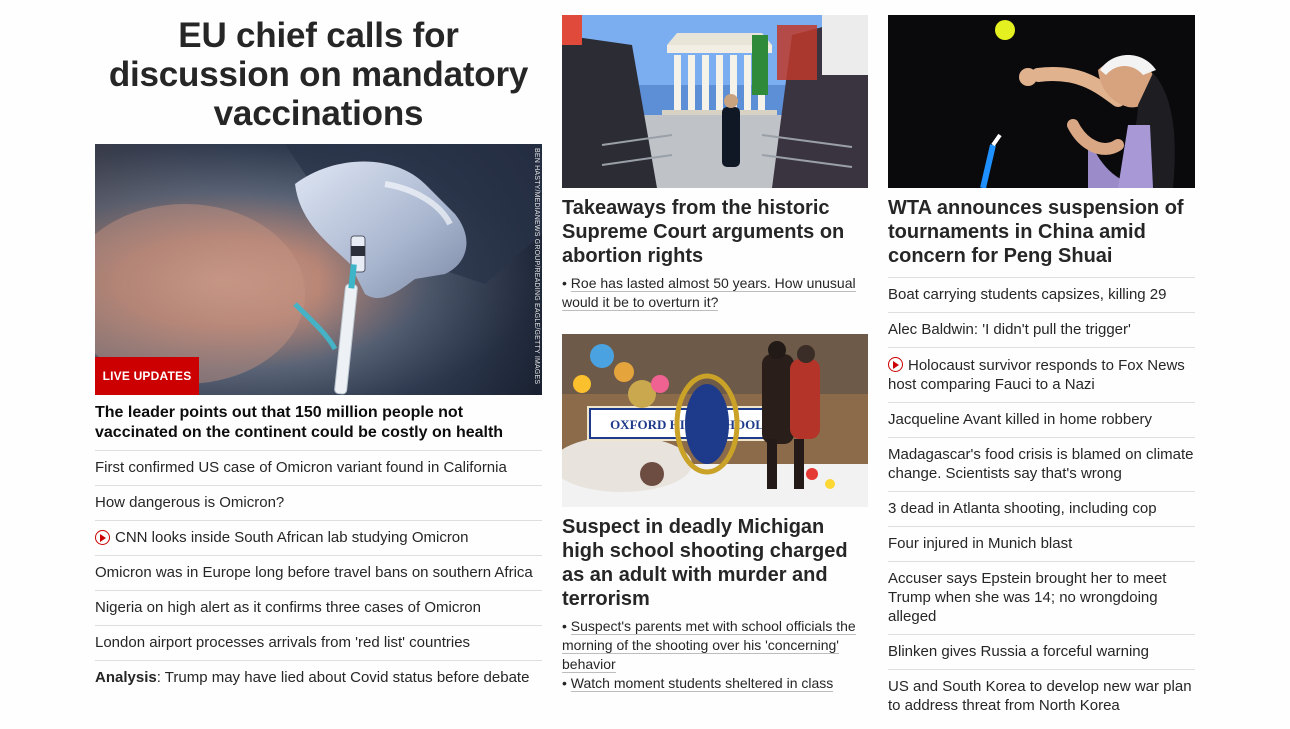 This screenshot has height=729, width=1290. Describe the element at coordinates (190, 502) in the screenshot. I see `list-item-text: How dangerous is Omicron?` at that location.